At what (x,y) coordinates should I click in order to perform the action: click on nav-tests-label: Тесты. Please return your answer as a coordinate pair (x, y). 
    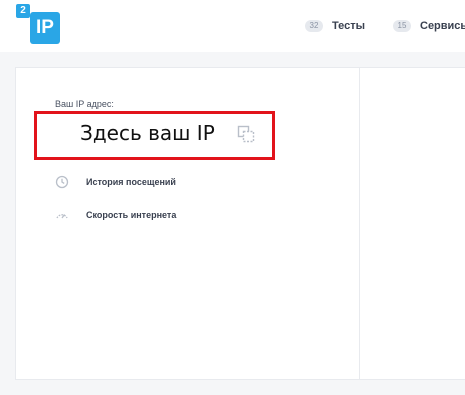
    Looking at the image, I should click on (349, 26).